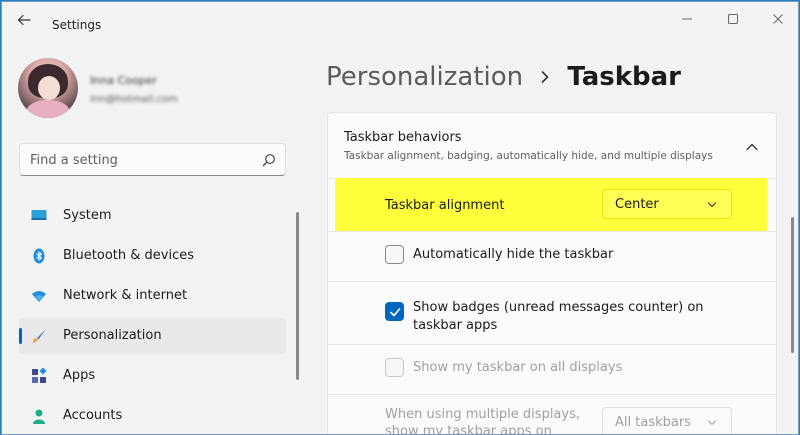 This screenshot has height=435, width=800. What do you see at coordinates (545, 77) in the screenshot?
I see `chevron-right-icon` at bounding box center [545, 77].